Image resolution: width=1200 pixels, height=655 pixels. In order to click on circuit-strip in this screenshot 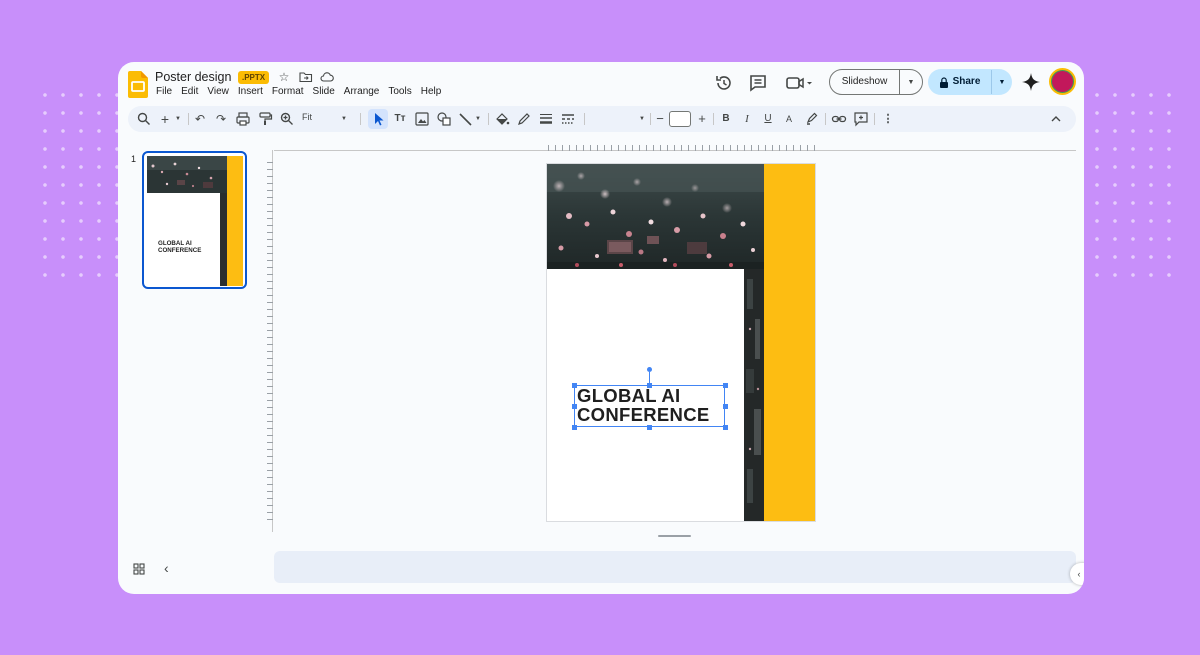, I will do `click(754, 395)`.